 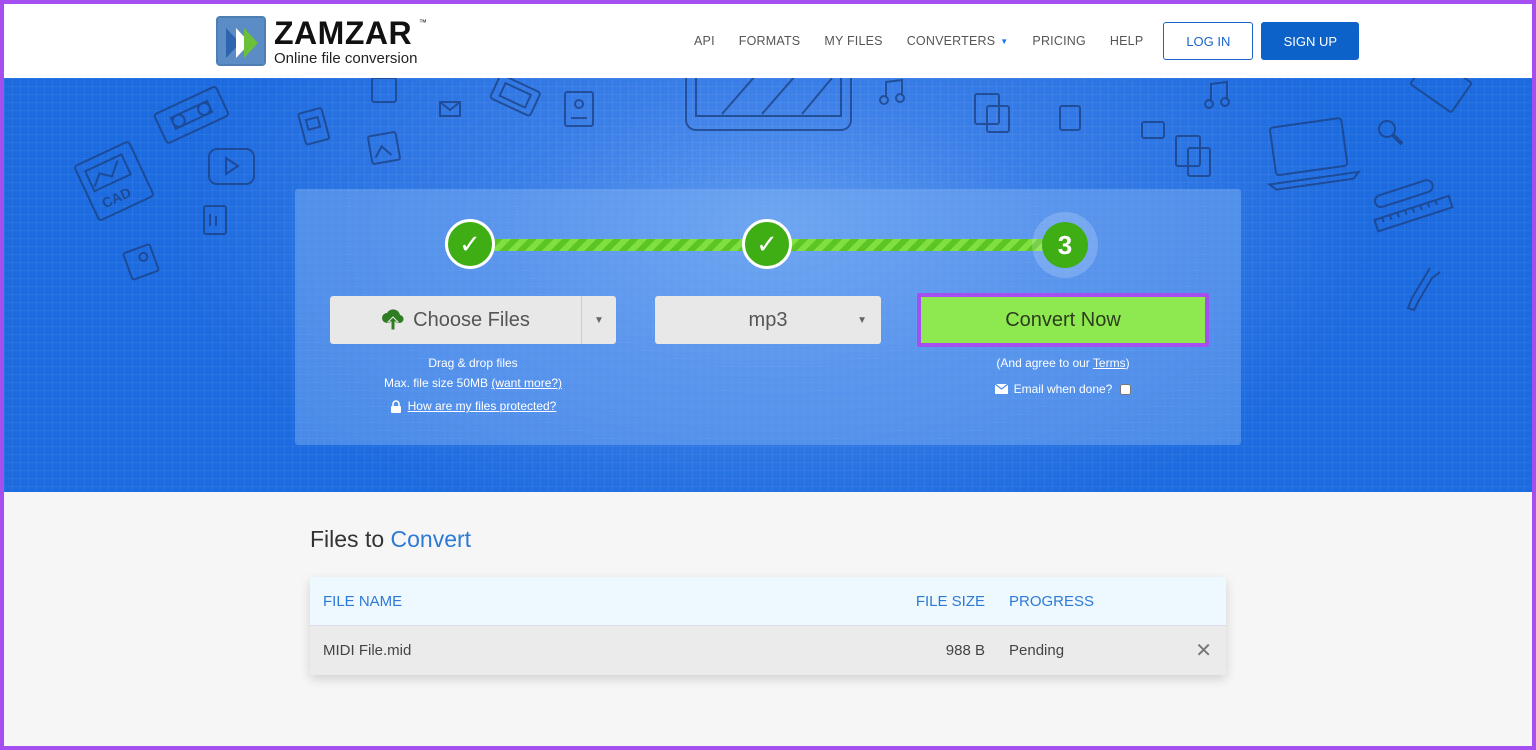 What do you see at coordinates (526, 383) in the screenshot?
I see `want-more-link: (want more?)` at bounding box center [526, 383].